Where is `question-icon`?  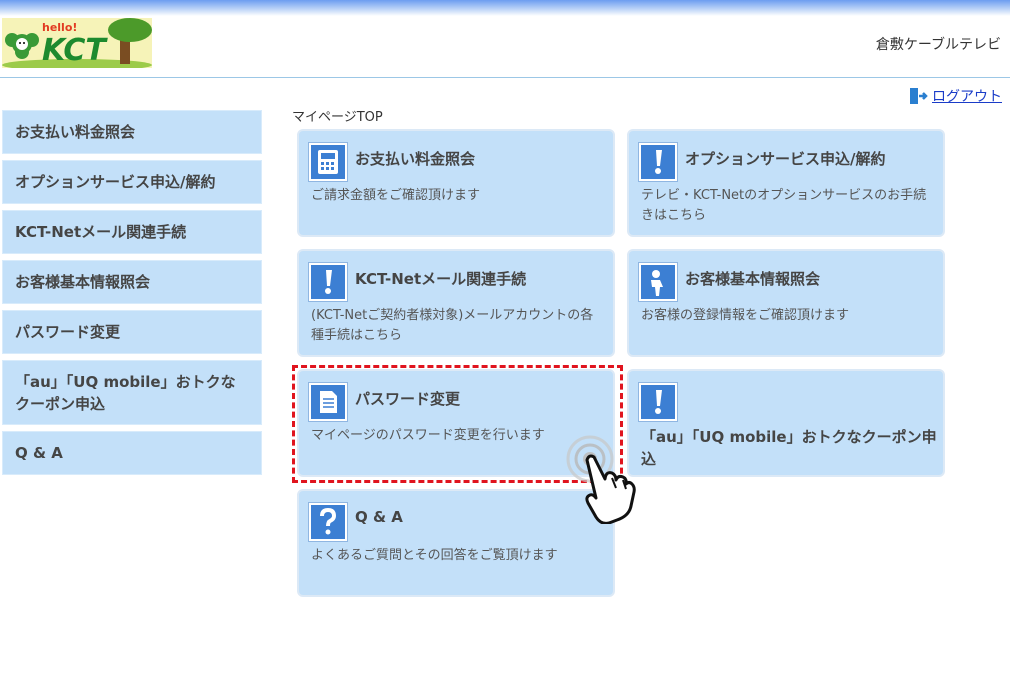 question-icon is located at coordinates (328, 522).